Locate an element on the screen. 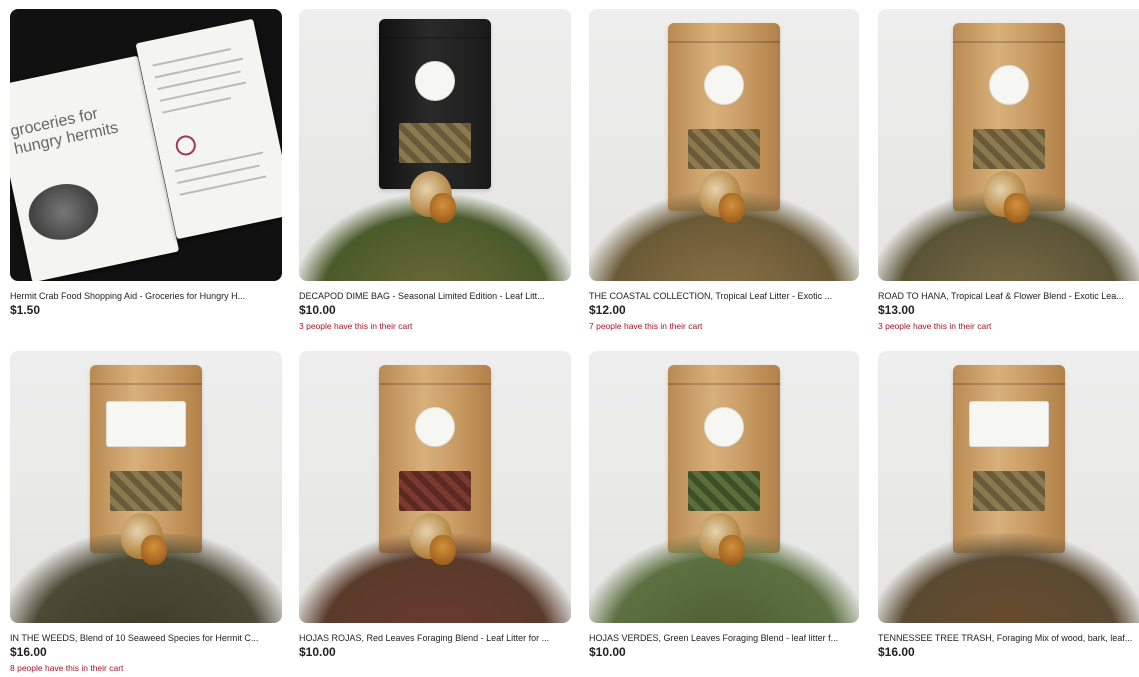 The image size is (1139, 677). cart-count-note: 7 people have this in their cart is located at coordinates (646, 326).